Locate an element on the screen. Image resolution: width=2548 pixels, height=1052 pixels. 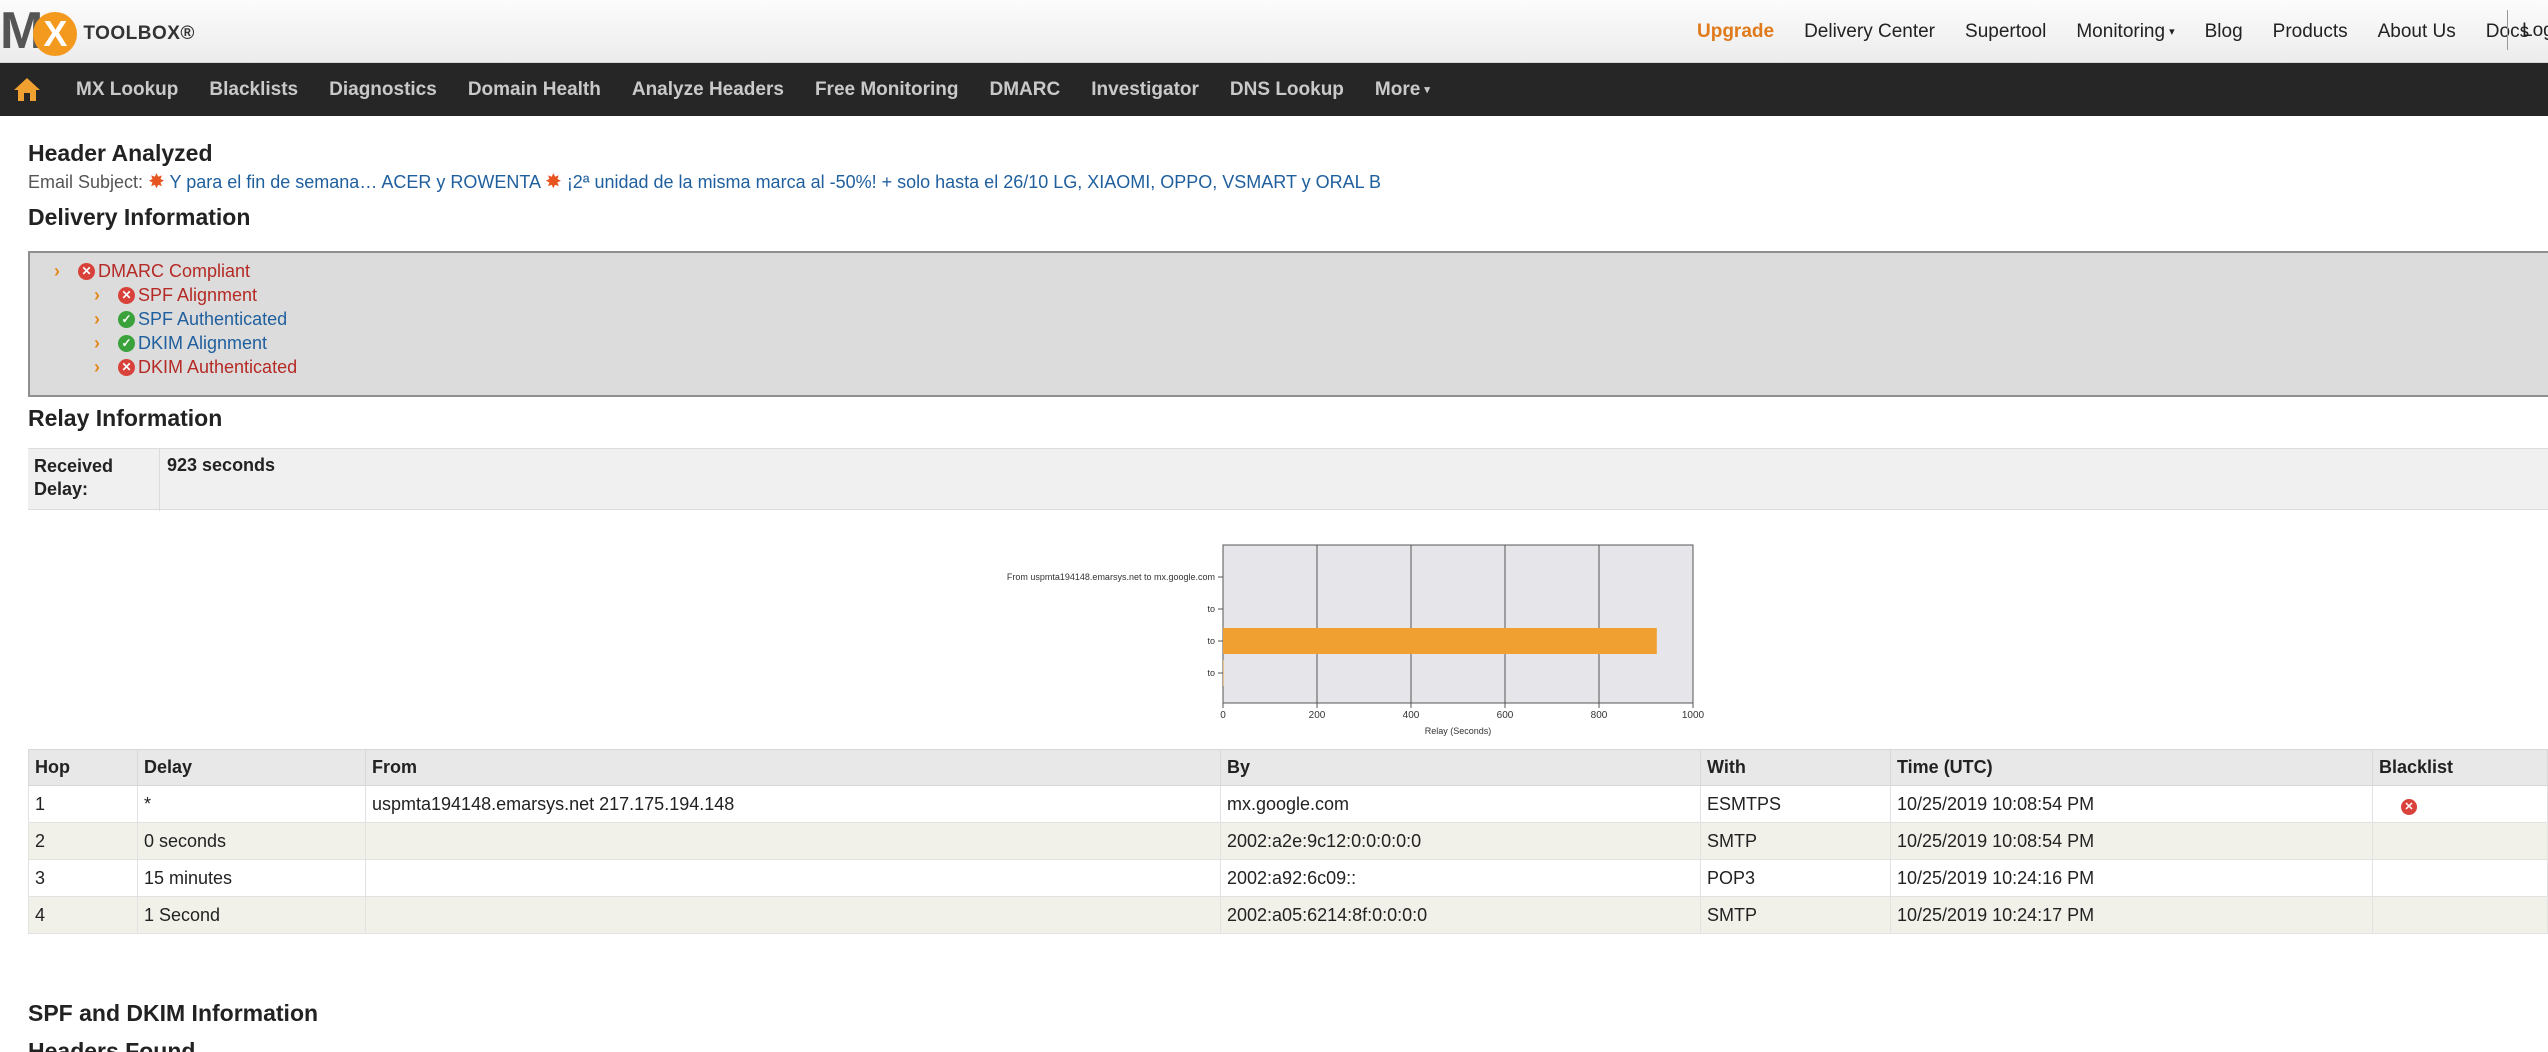
nav-mx-lookup: MX Lookup is located at coordinates (127, 90).